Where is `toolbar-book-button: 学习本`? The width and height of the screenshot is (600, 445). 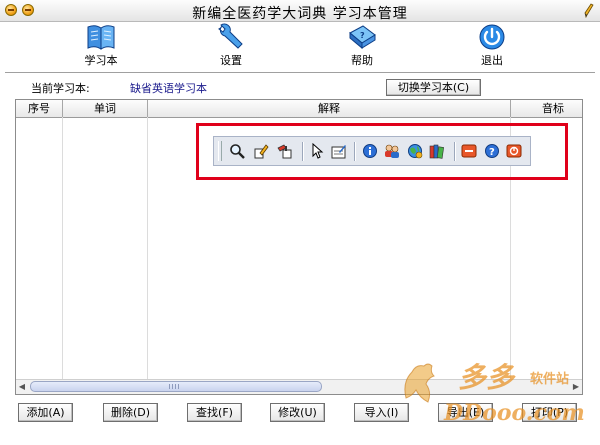 toolbar-book-button: 学习本 is located at coordinates (101, 47).